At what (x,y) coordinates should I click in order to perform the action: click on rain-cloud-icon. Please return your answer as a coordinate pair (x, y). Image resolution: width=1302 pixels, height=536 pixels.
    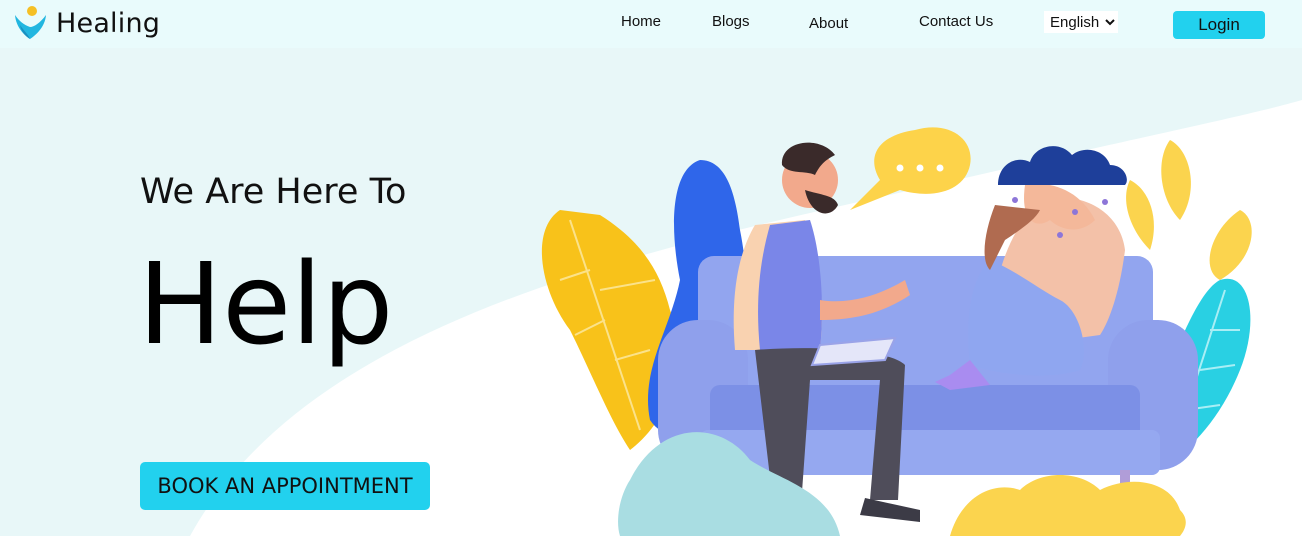
    Looking at the image, I should click on (1062, 165).